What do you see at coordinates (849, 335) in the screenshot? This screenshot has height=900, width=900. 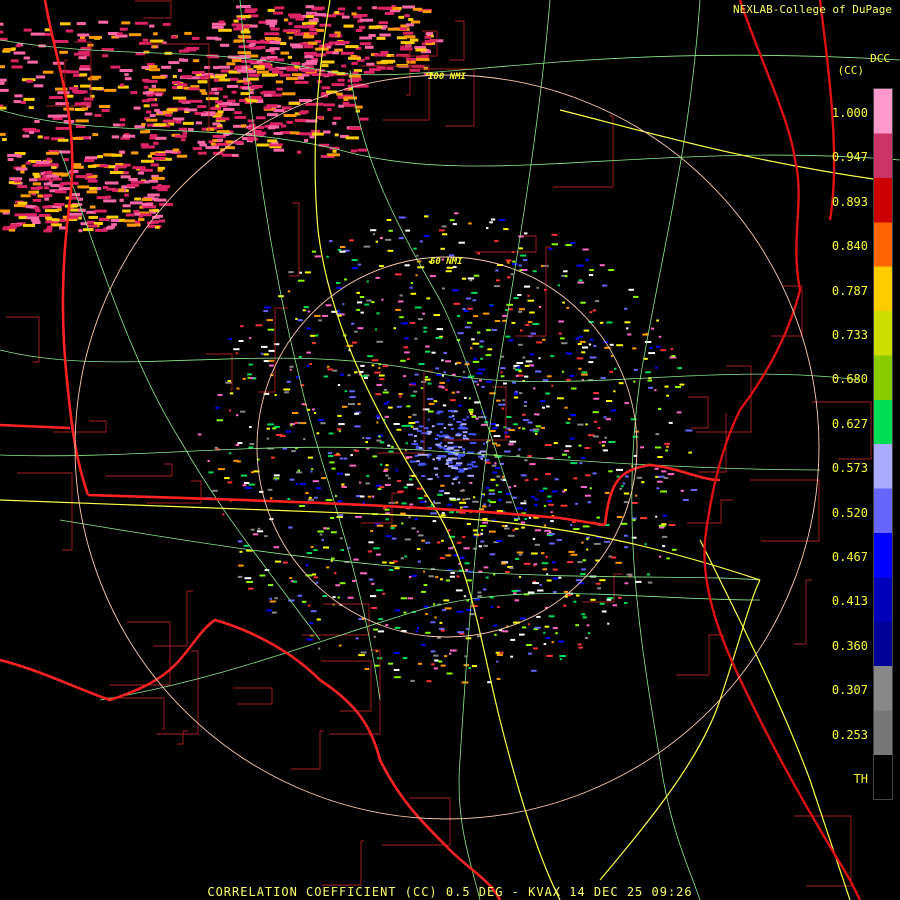 I see `scale-label: 0.733` at bounding box center [849, 335].